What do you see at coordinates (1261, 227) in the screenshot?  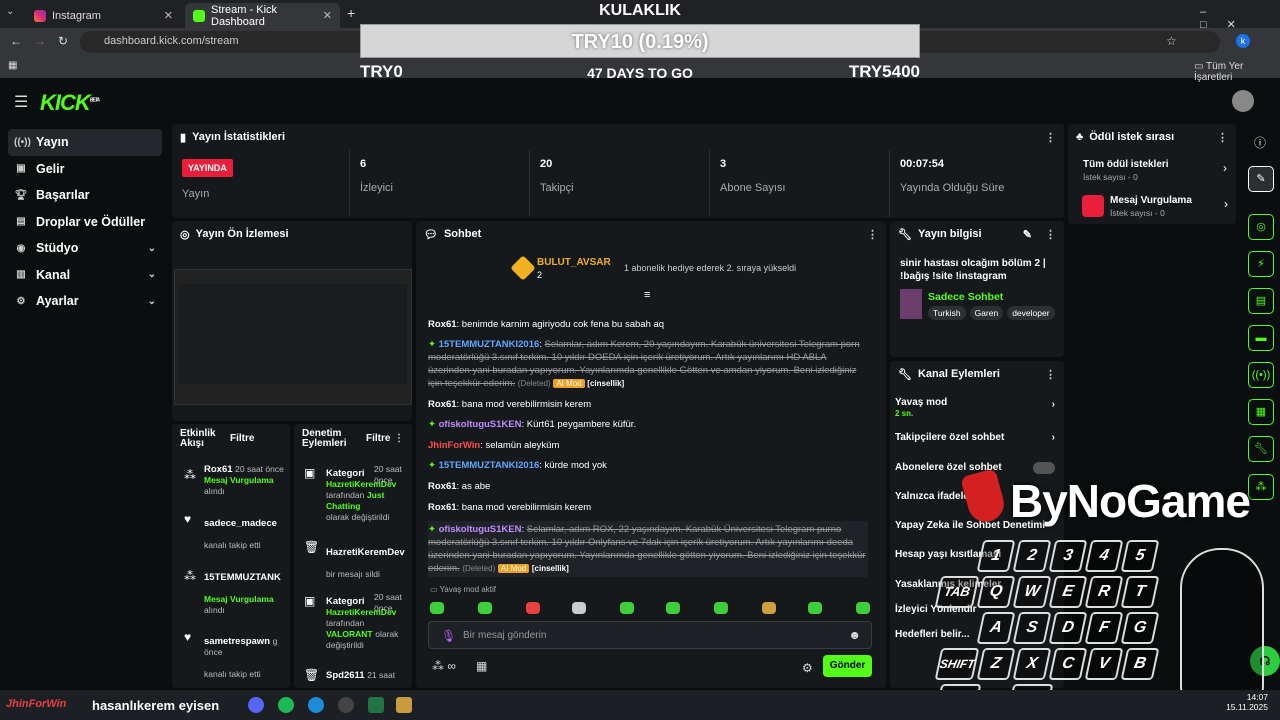 I see `target-icon: ◎` at bounding box center [1261, 227].